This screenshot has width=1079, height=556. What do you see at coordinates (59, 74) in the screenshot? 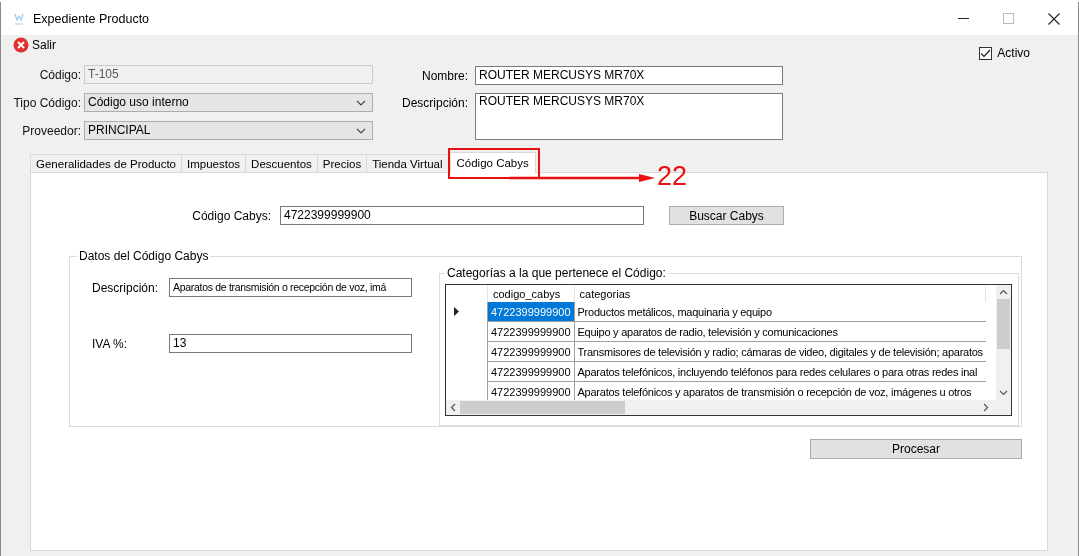
I see `field-label: Código:` at bounding box center [59, 74].